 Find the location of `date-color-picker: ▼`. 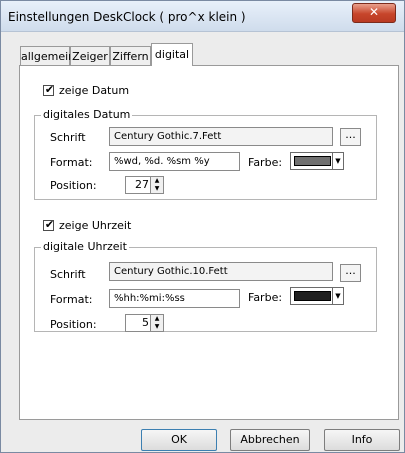

date-color-picker: ▼ is located at coordinates (317, 161).